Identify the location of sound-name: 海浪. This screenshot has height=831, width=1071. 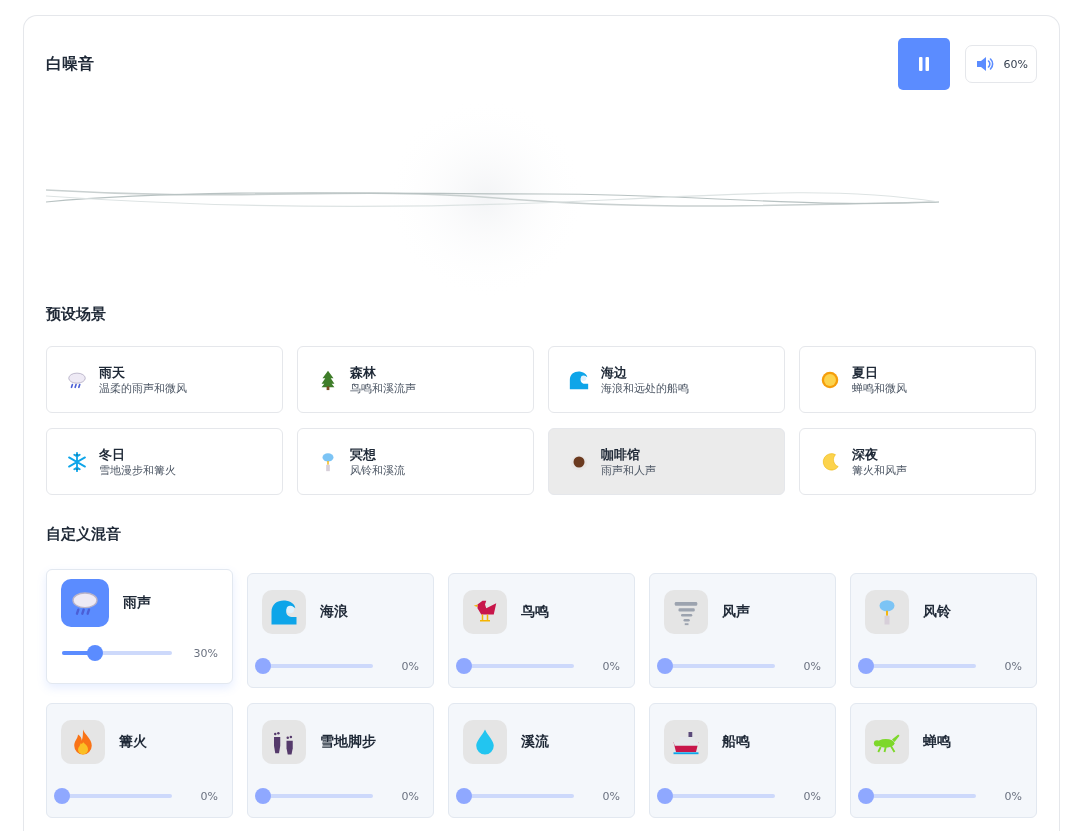
(334, 612).